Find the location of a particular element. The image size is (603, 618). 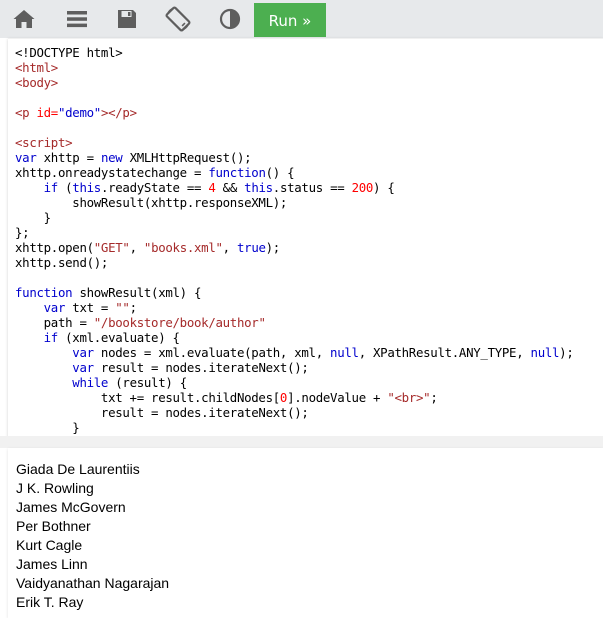

code-token: txt += result.childNodes[ is located at coordinates (147, 397).